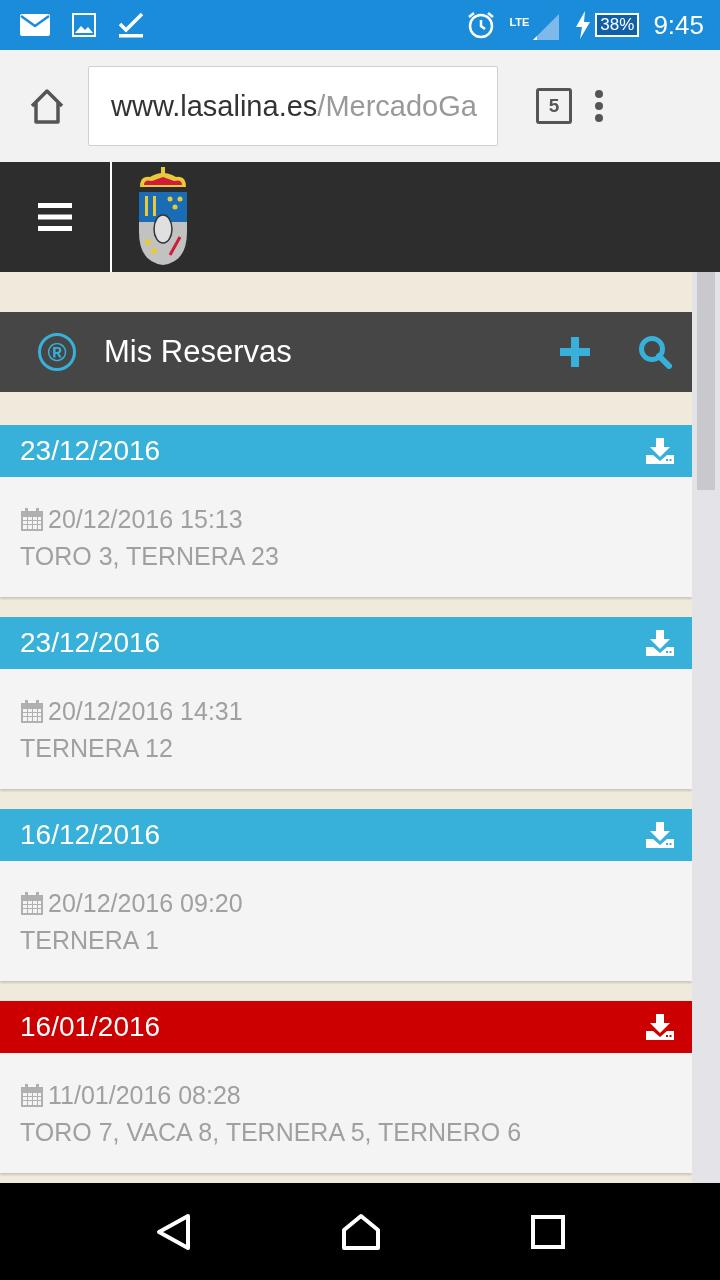 The width and height of the screenshot is (720, 1280). I want to click on address-bar: www.lasalina.es/MercadoGa, so click(293, 106).